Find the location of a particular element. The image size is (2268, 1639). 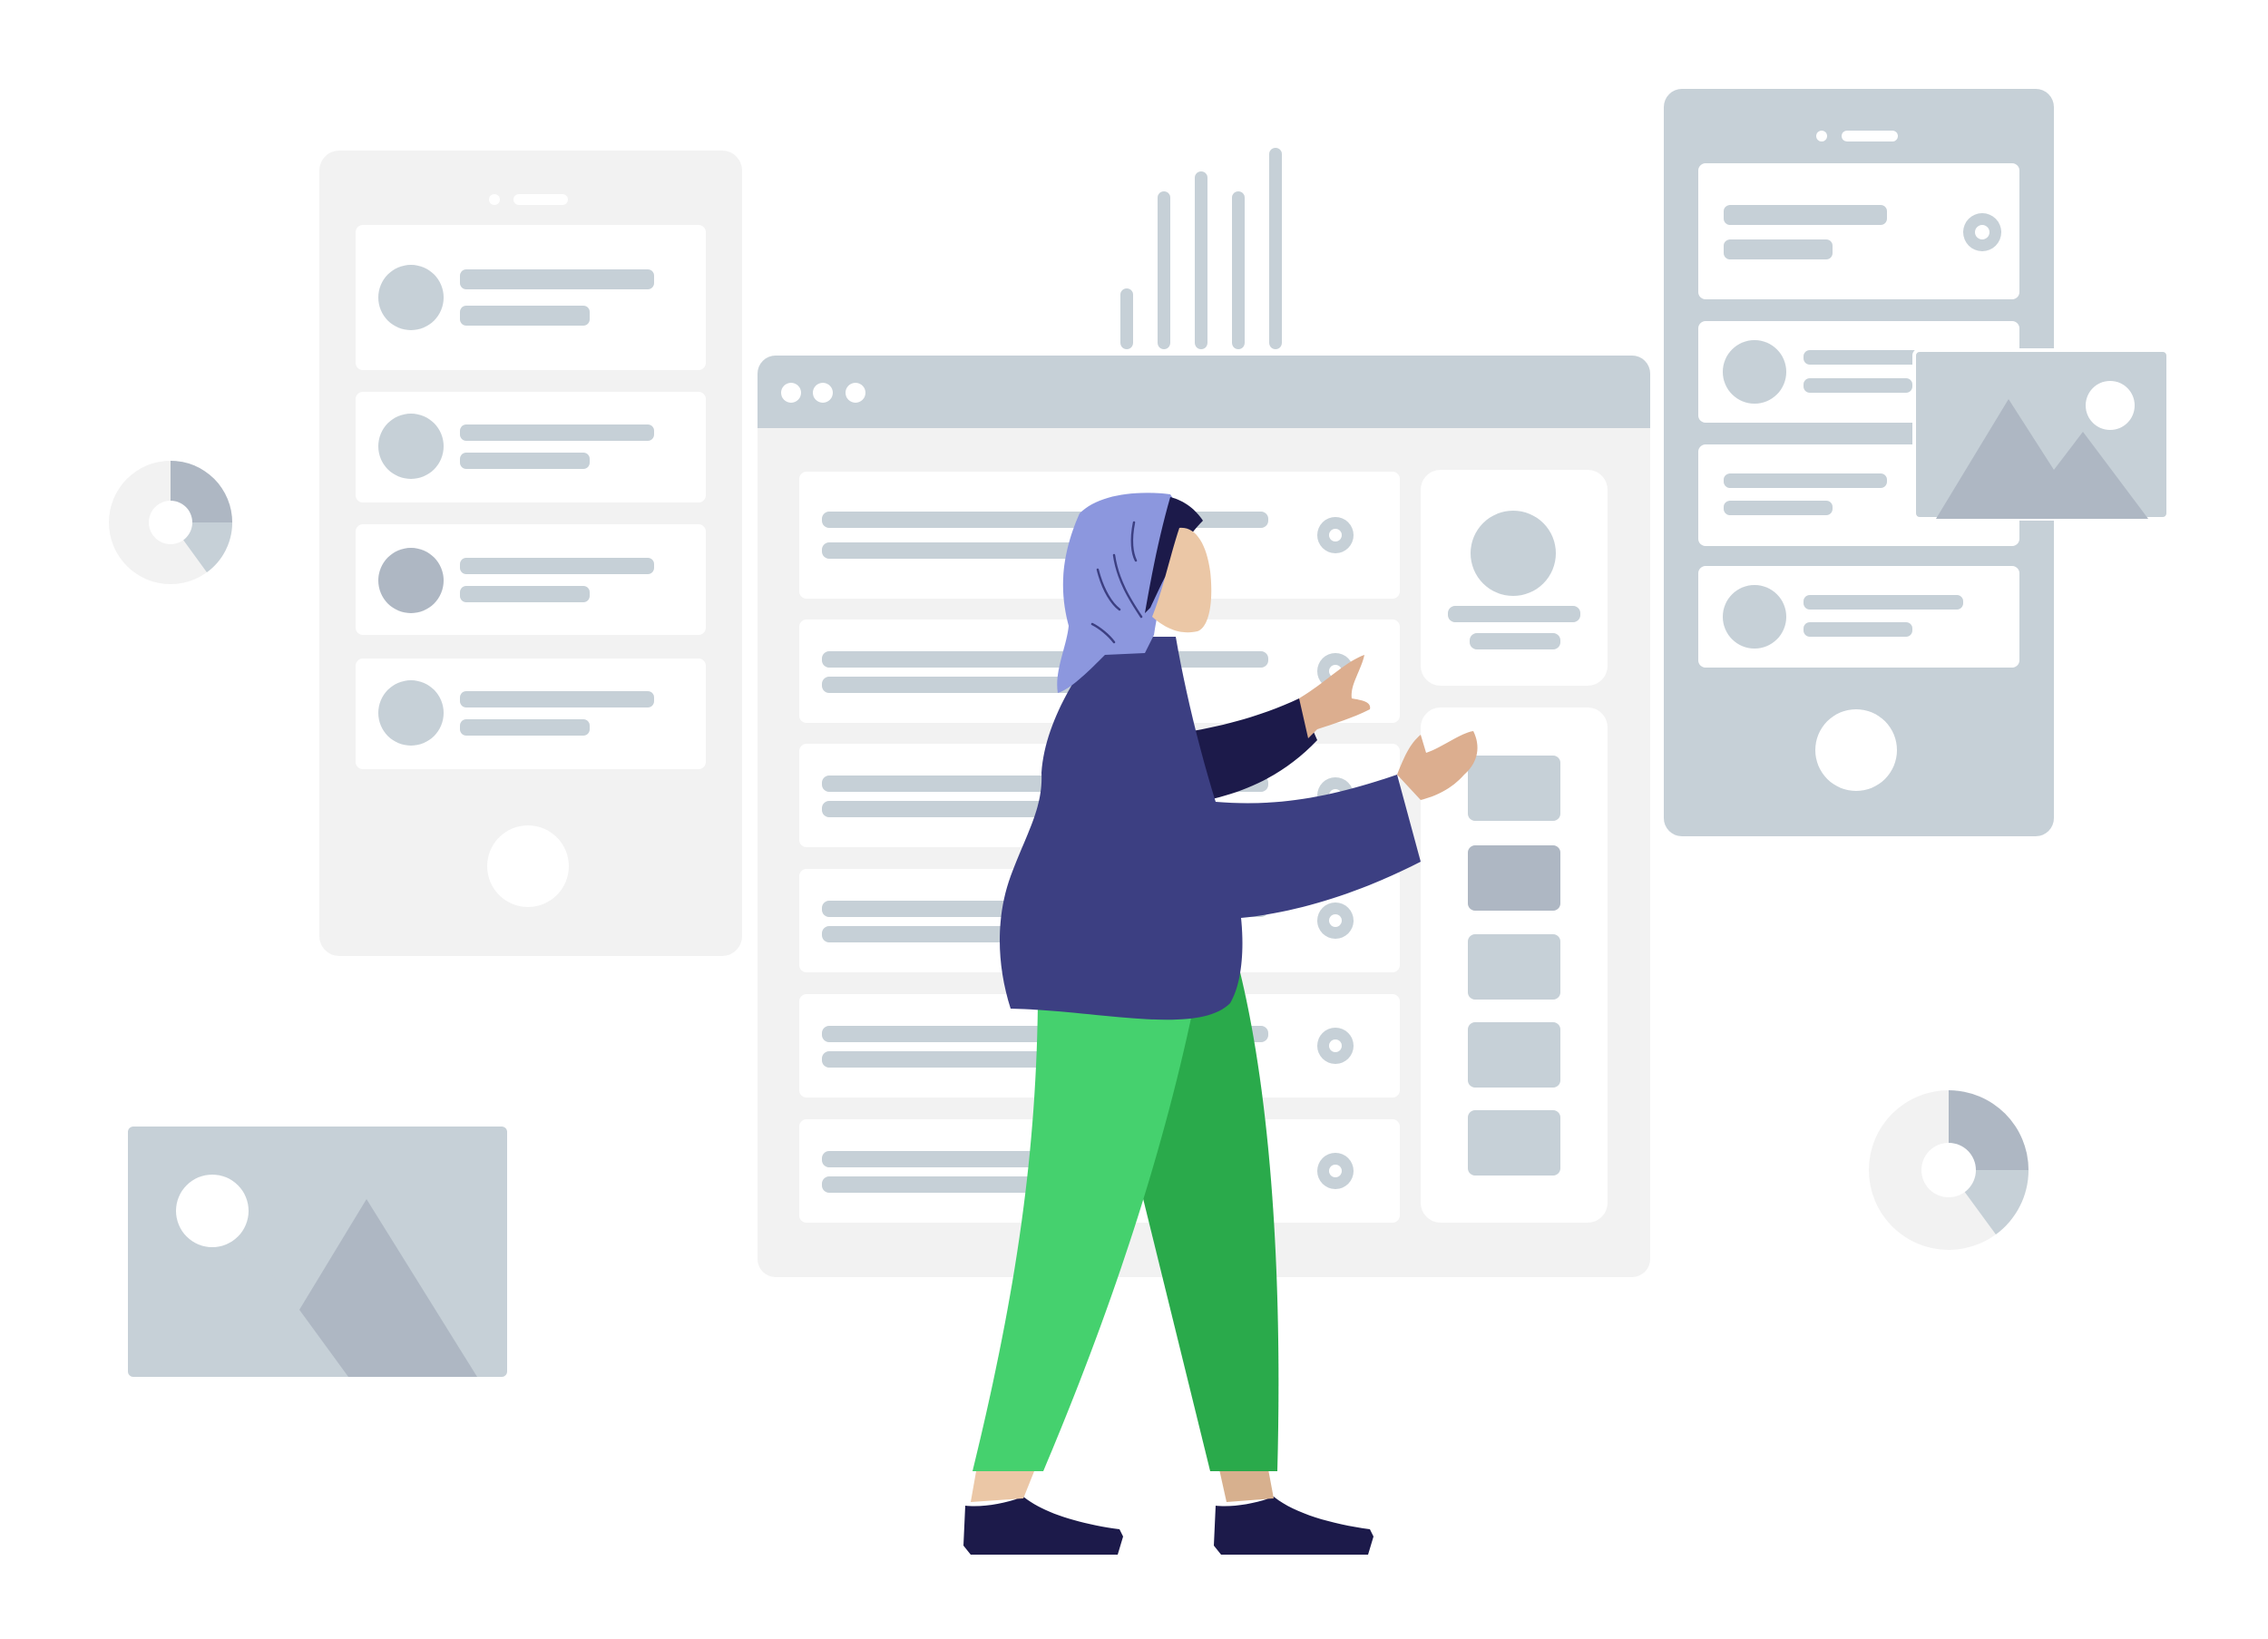

profile-card is located at coordinates (1514, 578).